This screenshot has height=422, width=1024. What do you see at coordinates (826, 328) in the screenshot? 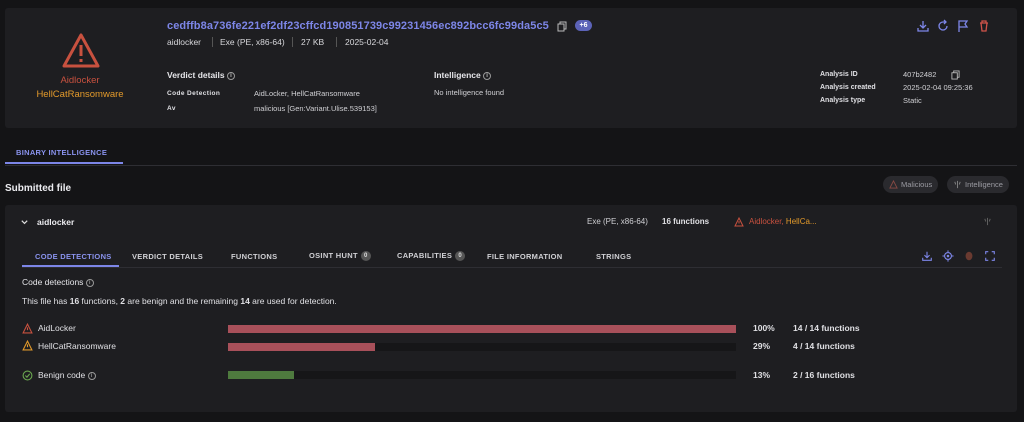
I see `detection-count: 14 / 14 functions` at bounding box center [826, 328].